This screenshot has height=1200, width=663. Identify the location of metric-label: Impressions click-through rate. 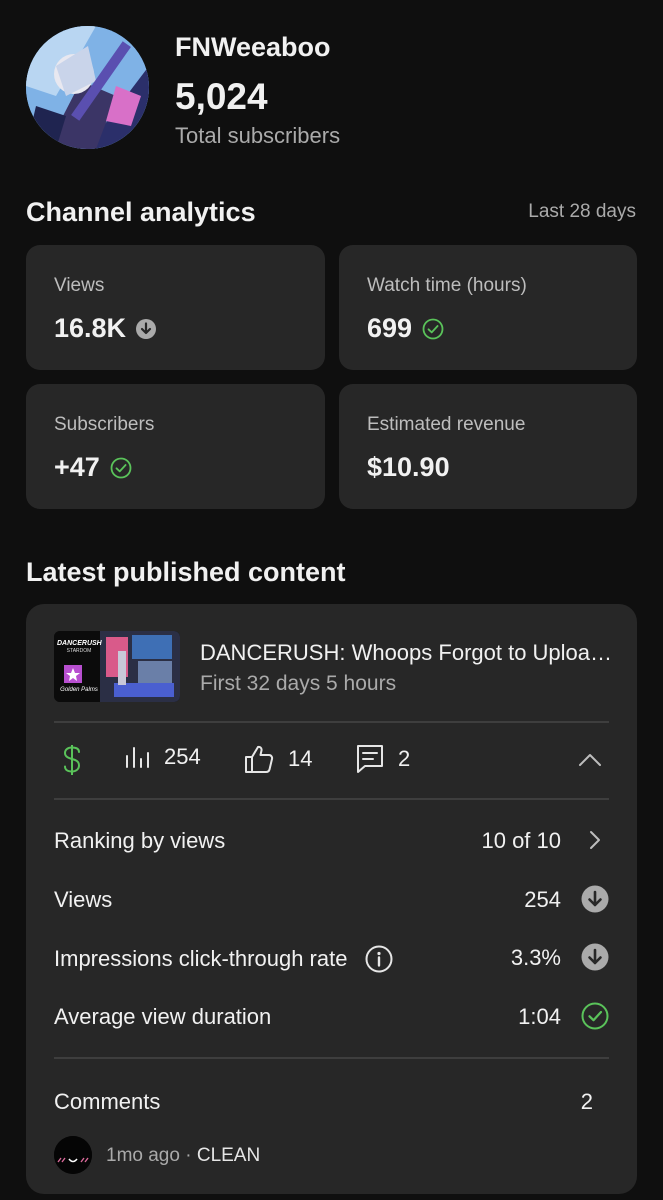
(201, 958).